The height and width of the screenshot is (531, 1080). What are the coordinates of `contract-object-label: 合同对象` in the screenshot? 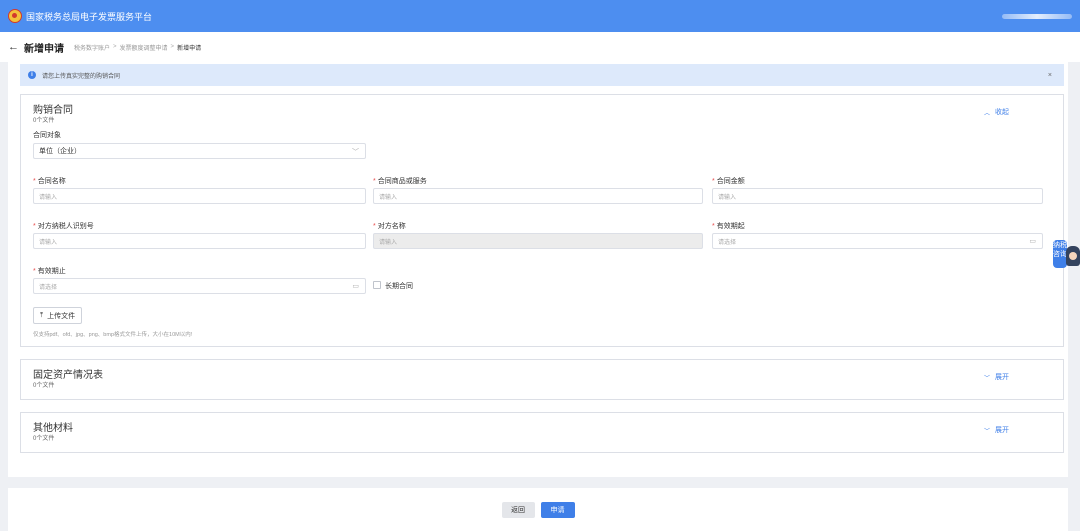 It's located at (47, 135).